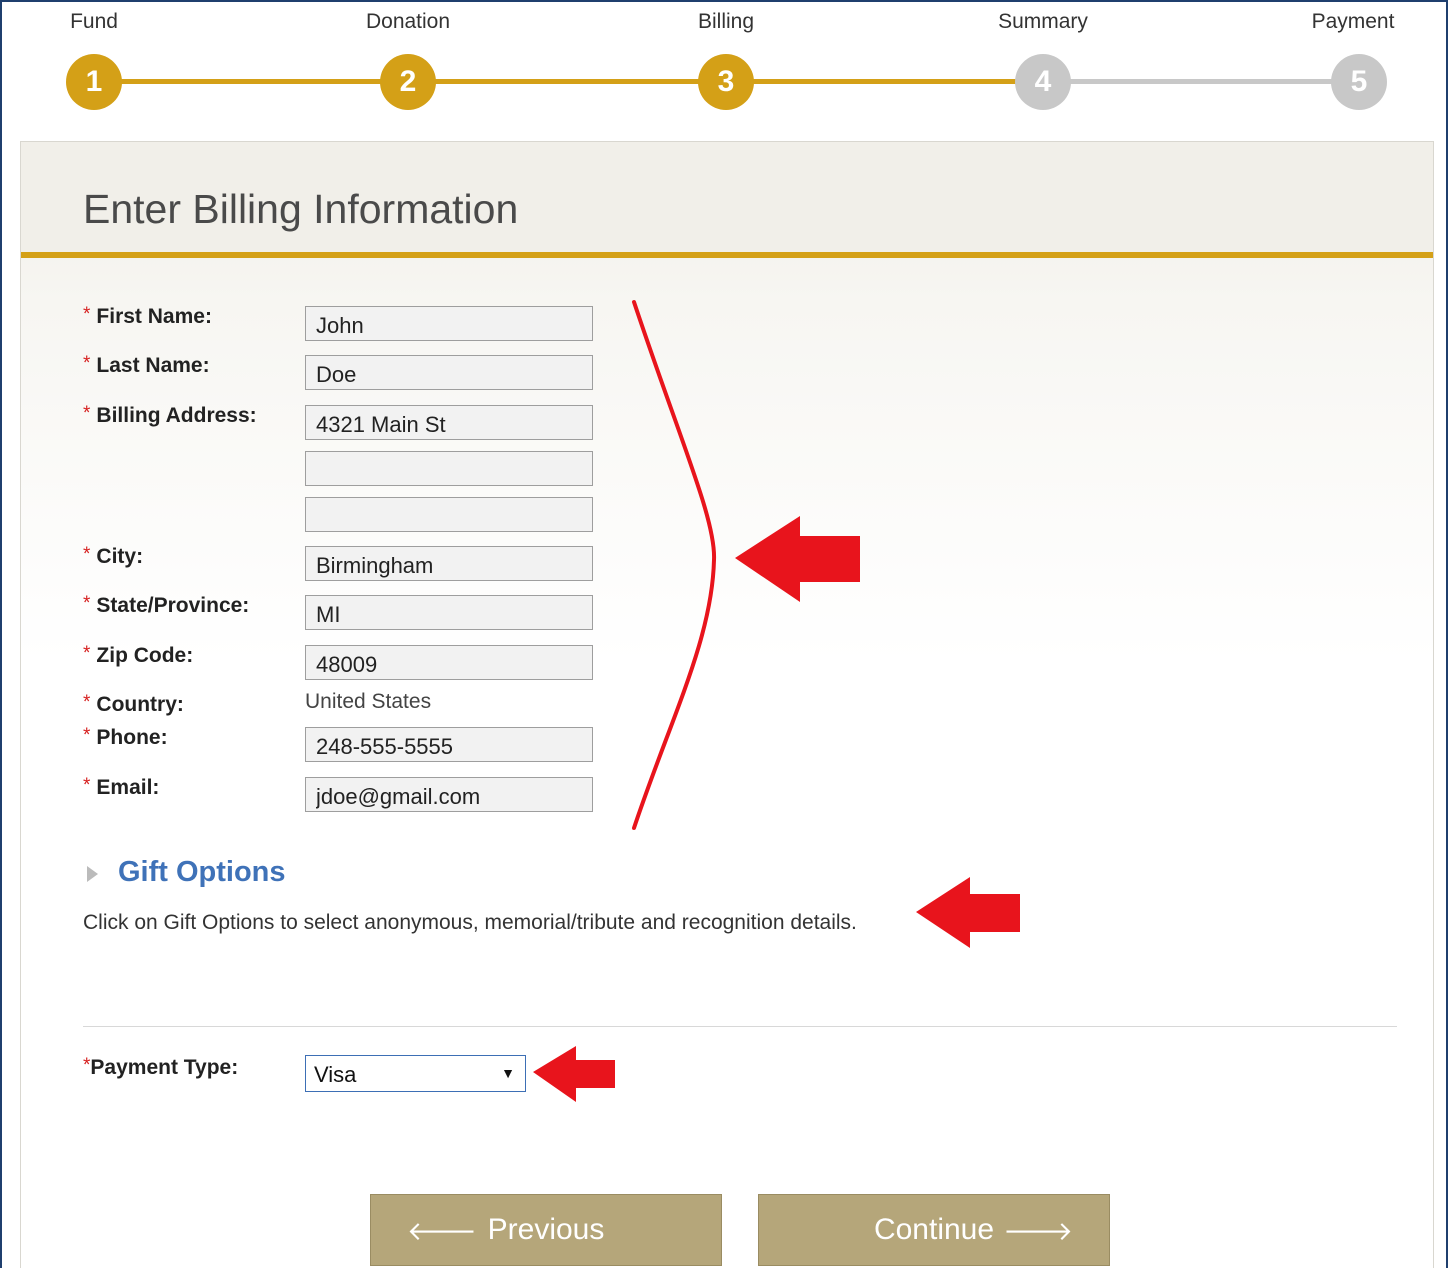 The width and height of the screenshot is (1448, 1268). What do you see at coordinates (1201, 81) in the screenshot?
I see `progress-line-incomplete` at bounding box center [1201, 81].